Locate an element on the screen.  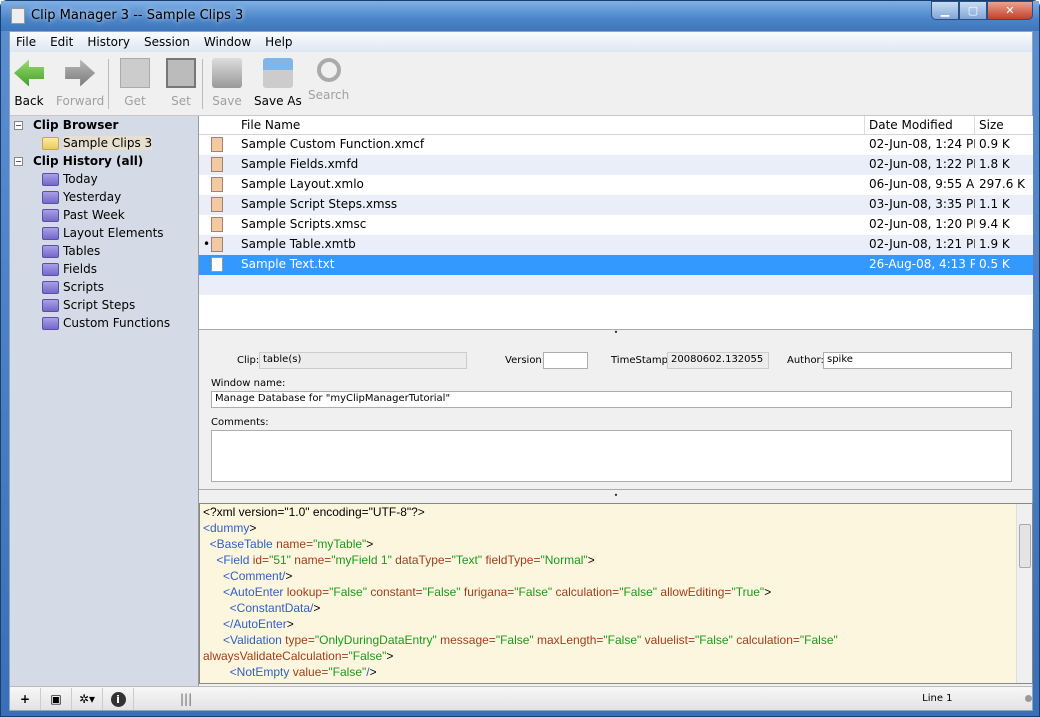
xml-token: name= is located at coordinates (295, 544).